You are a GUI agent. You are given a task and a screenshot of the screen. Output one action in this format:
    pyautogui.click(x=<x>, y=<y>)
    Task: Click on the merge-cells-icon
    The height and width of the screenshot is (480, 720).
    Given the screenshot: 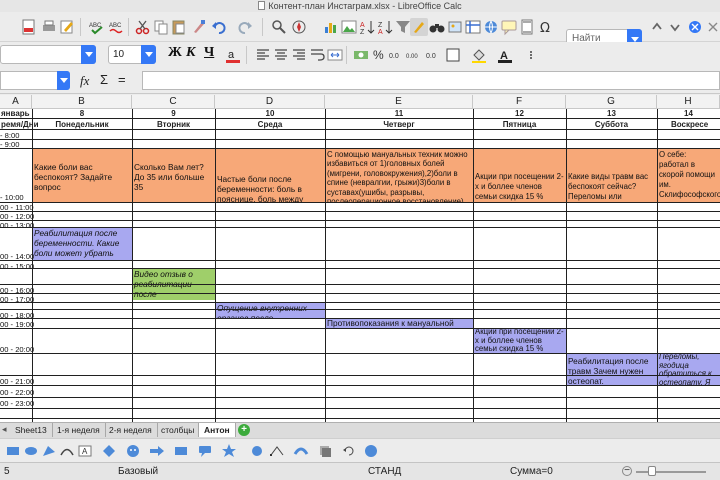 What is the action you would take?
    pyautogui.click(x=335, y=55)
    